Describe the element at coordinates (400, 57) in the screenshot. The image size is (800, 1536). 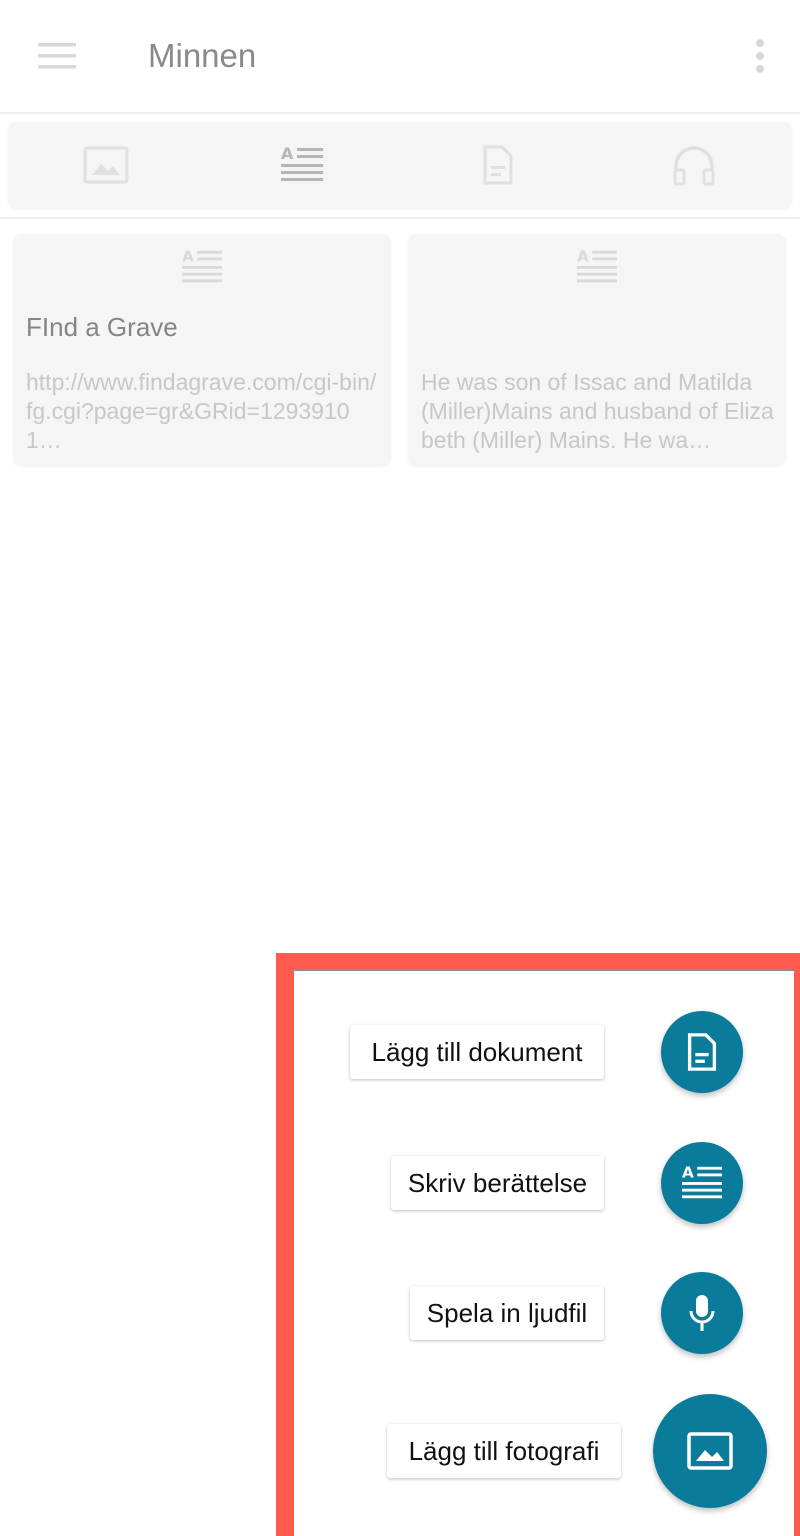
I see `app-bar: Minnen` at that location.